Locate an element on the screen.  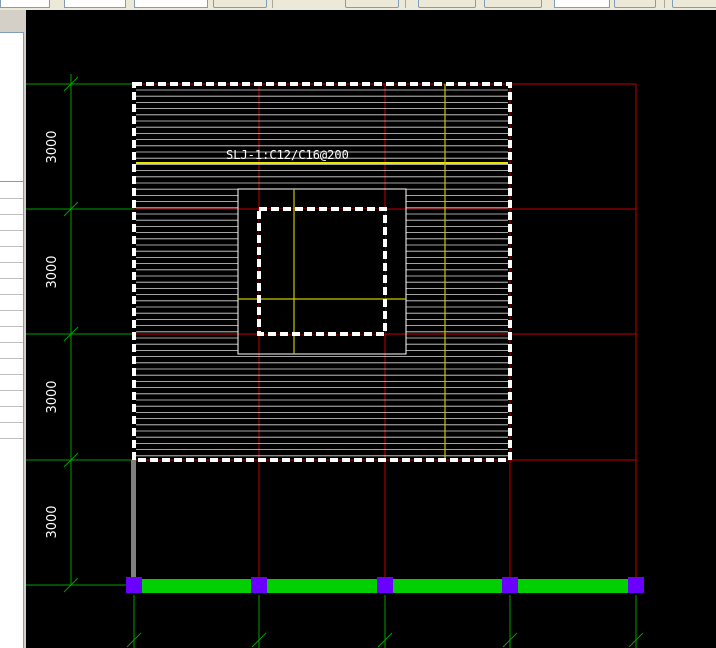
dimension-label-row-4: 3000 is located at coordinates (52, 521).